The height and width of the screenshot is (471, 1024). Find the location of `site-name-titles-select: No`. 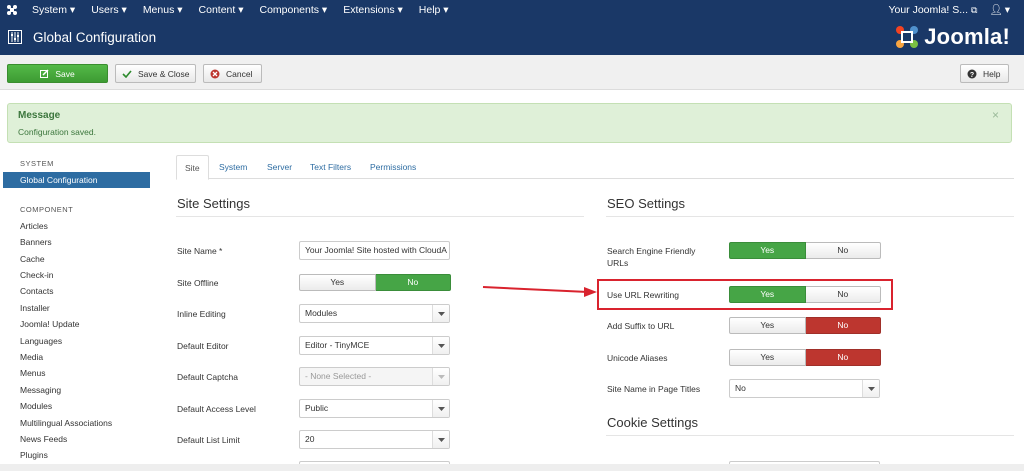

site-name-titles-select: No is located at coordinates (804, 388).